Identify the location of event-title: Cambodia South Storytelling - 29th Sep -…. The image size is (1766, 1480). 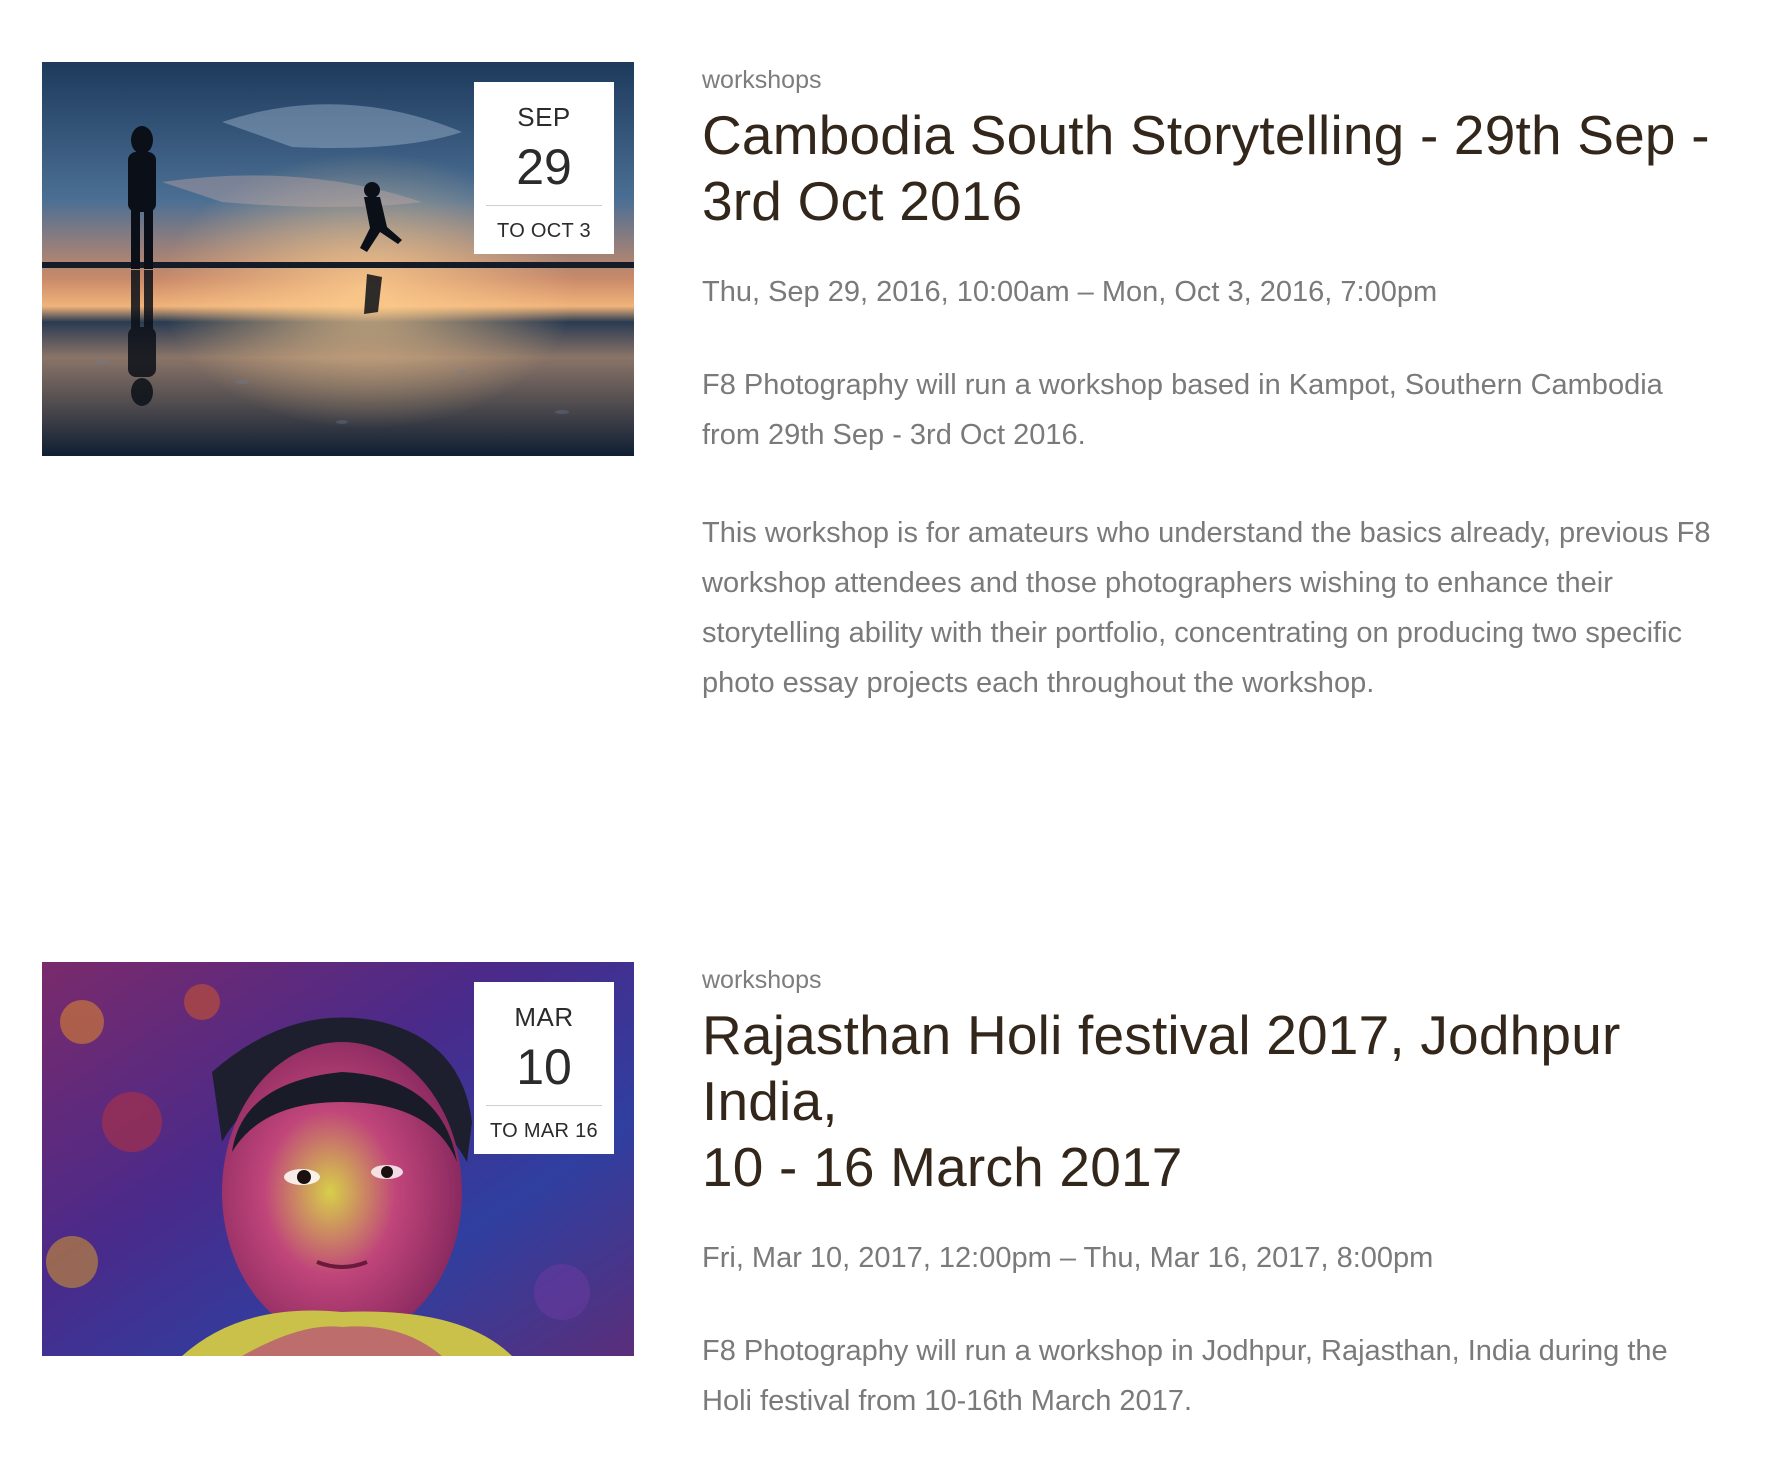
(1207, 168).